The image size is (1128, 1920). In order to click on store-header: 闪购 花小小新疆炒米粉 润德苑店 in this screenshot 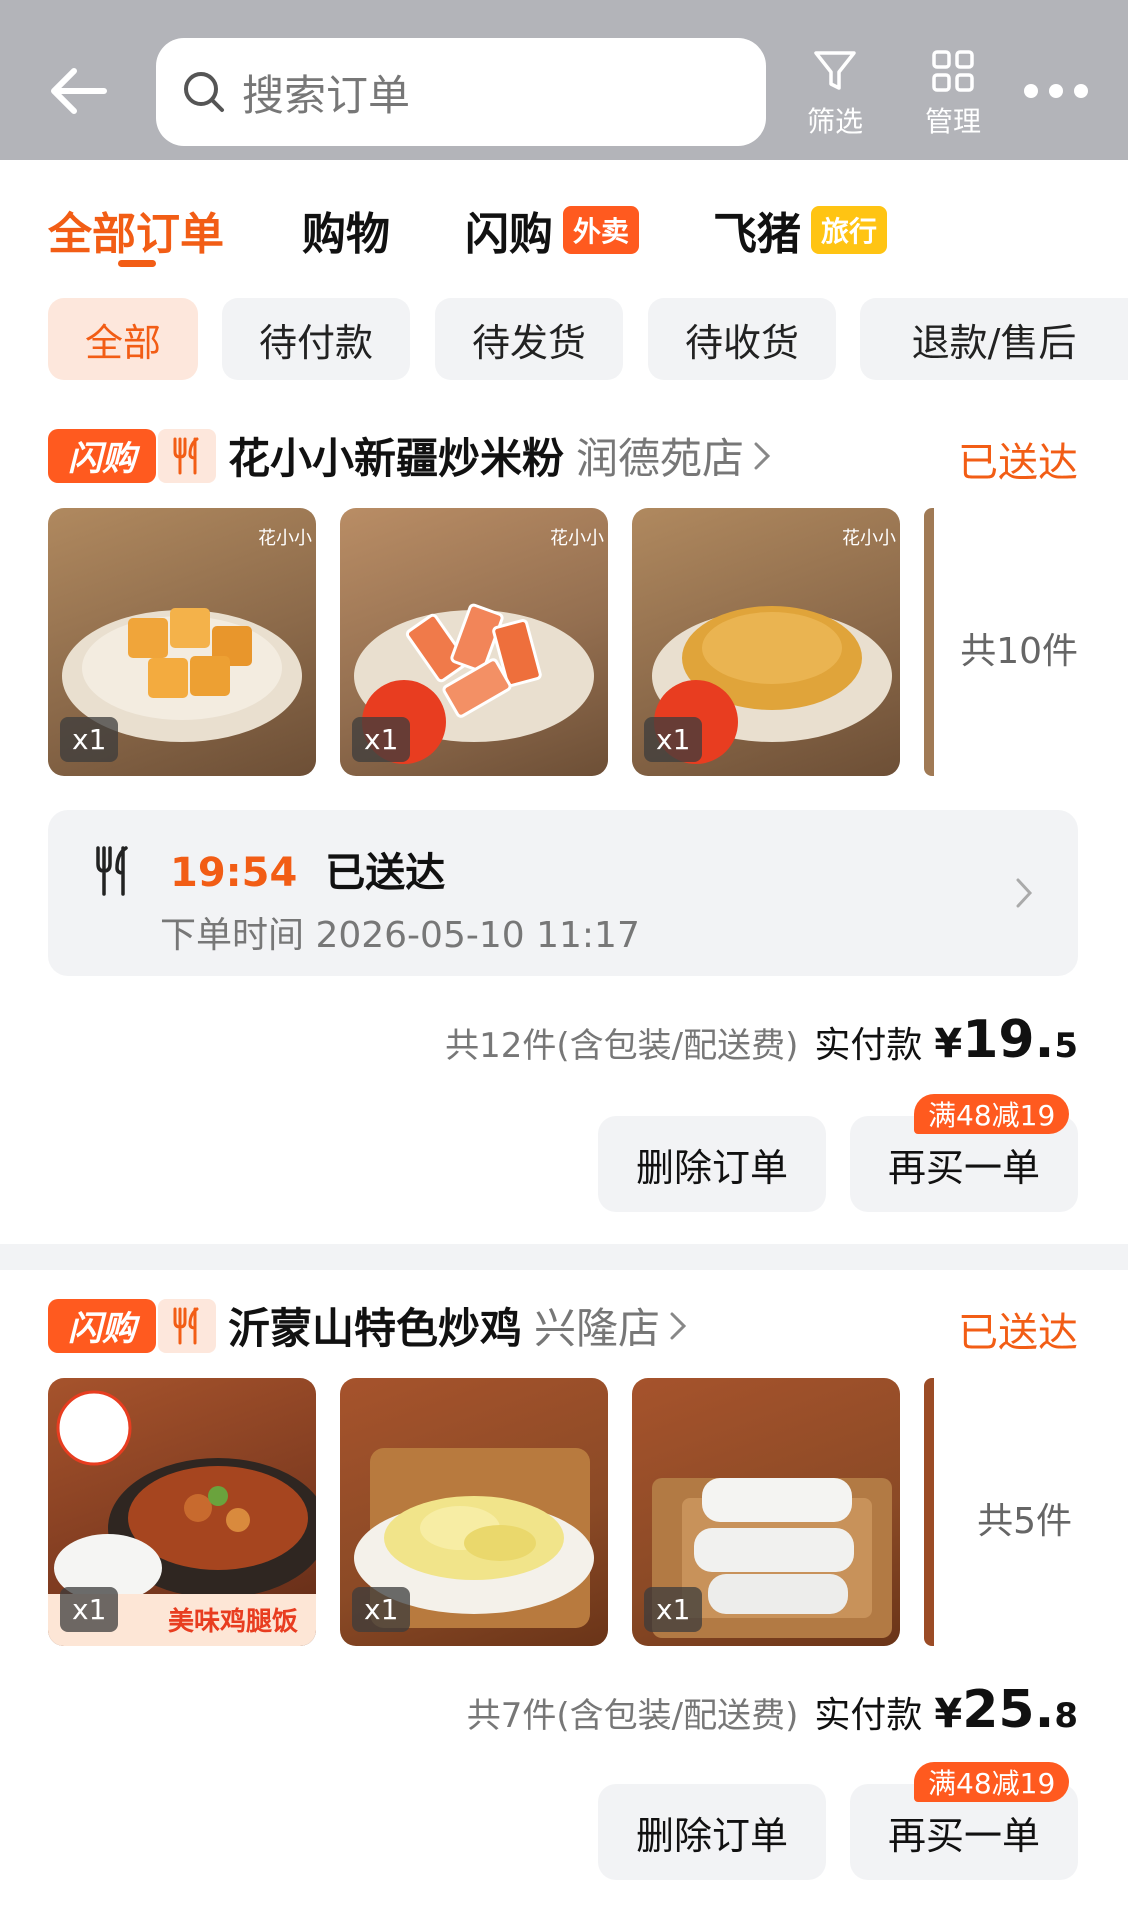, I will do `click(410, 455)`.